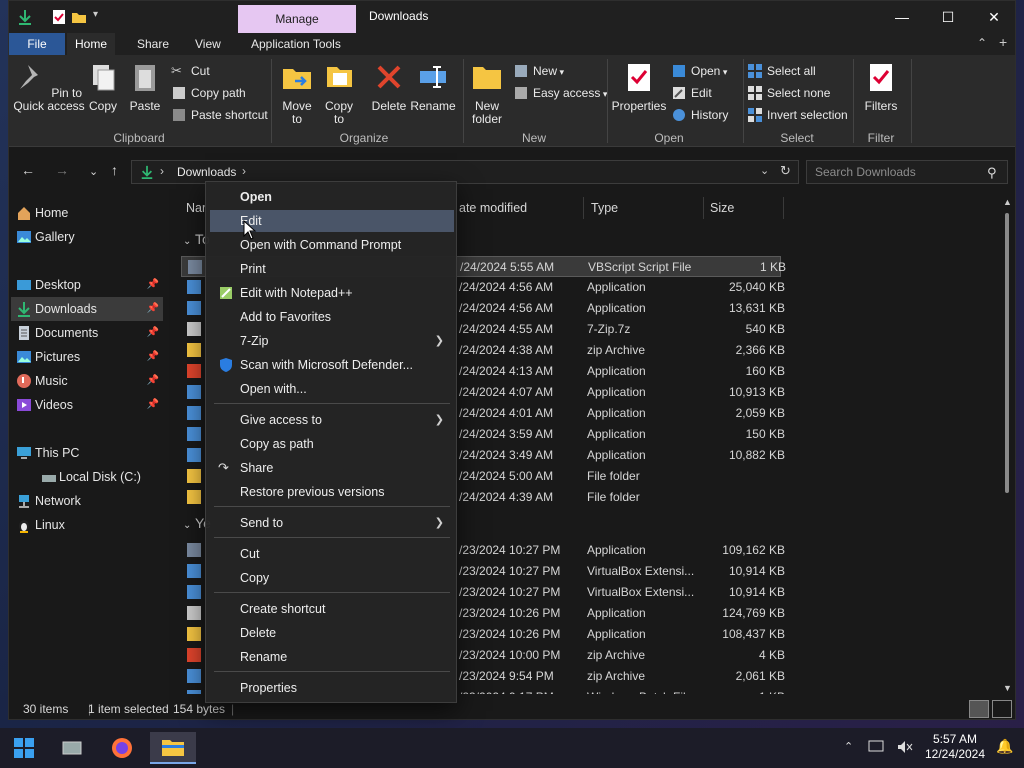 This screenshot has width=1024, height=768. I want to click on close-button: ✕, so click(993, 17).